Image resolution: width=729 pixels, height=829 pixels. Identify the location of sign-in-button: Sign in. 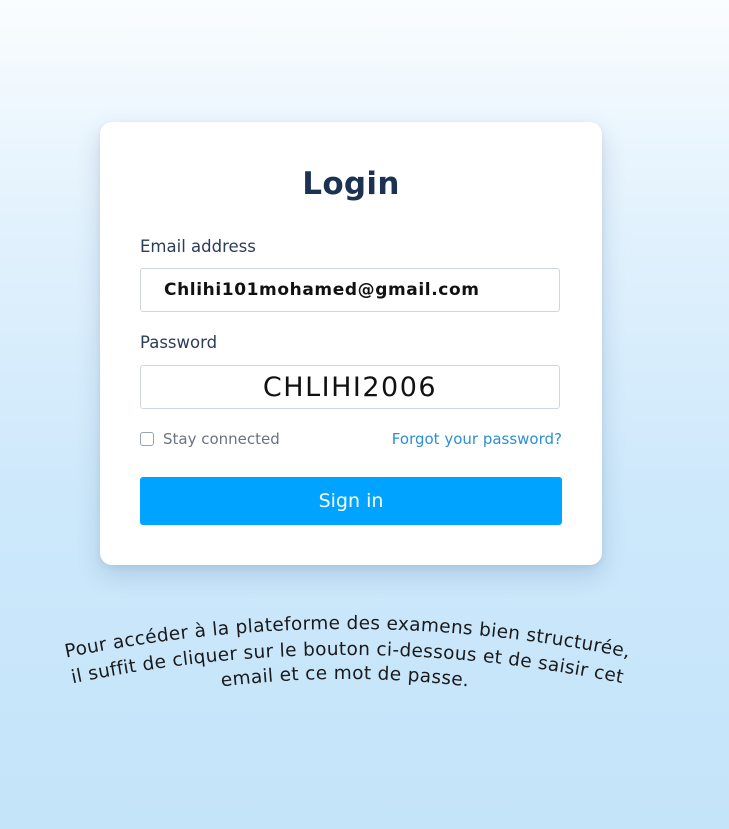
(351, 501).